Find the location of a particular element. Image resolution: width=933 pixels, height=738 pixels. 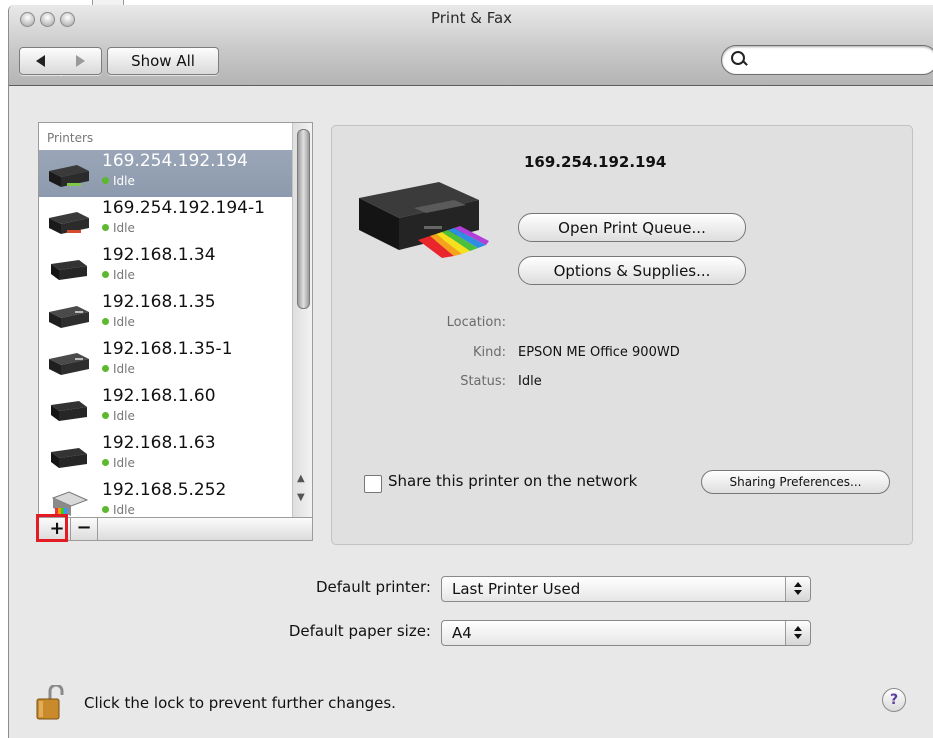

status-value: Idle is located at coordinates (530, 381).